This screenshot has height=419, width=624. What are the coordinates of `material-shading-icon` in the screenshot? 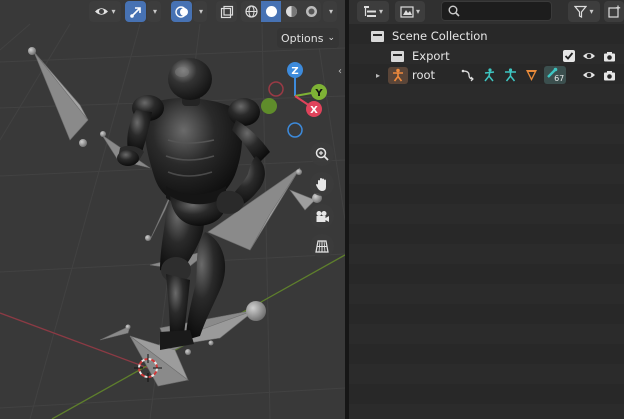 It's located at (291, 11).